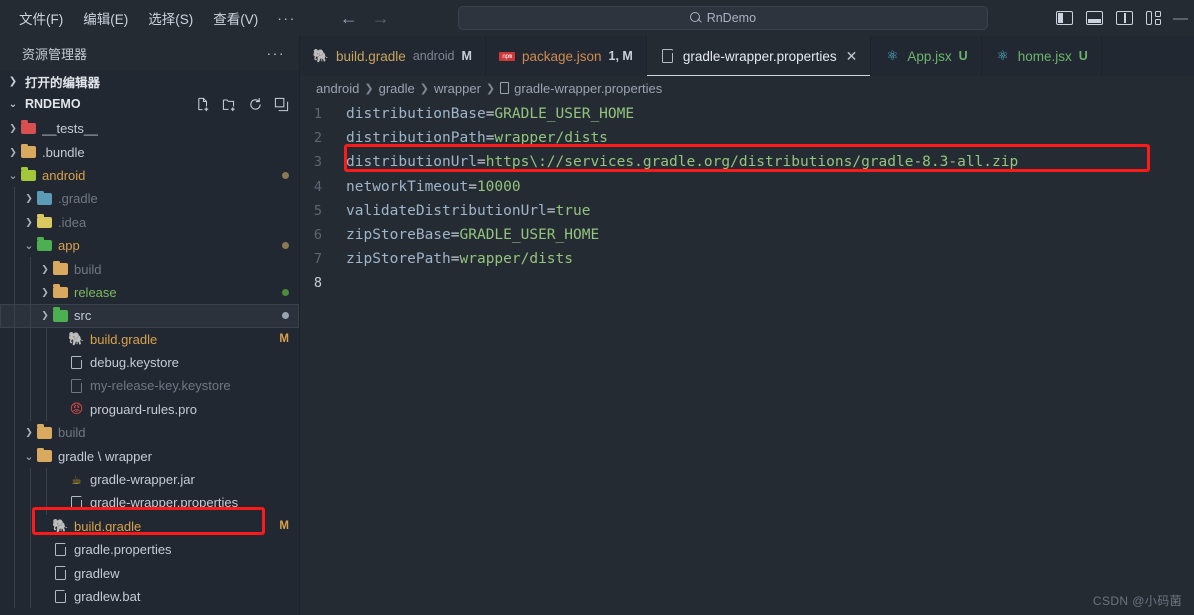 This screenshot has width=1194, height=615. Describe the element at coordinates (747, 187) in the screenshot. I see `code-line: 4 networkTimeout=10000` at that location.